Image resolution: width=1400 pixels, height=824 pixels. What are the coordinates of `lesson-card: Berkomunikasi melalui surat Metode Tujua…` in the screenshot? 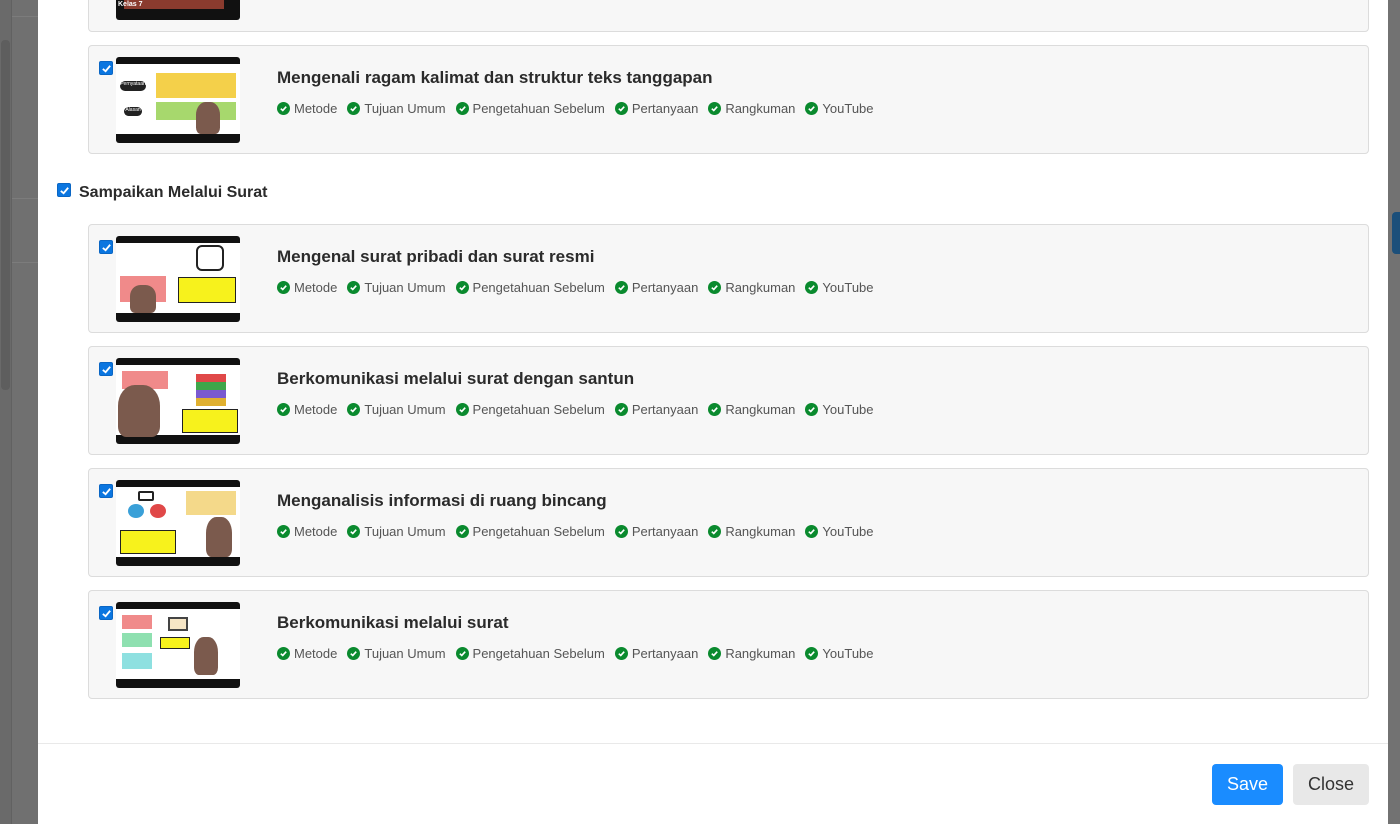 It's located at (728, 644).